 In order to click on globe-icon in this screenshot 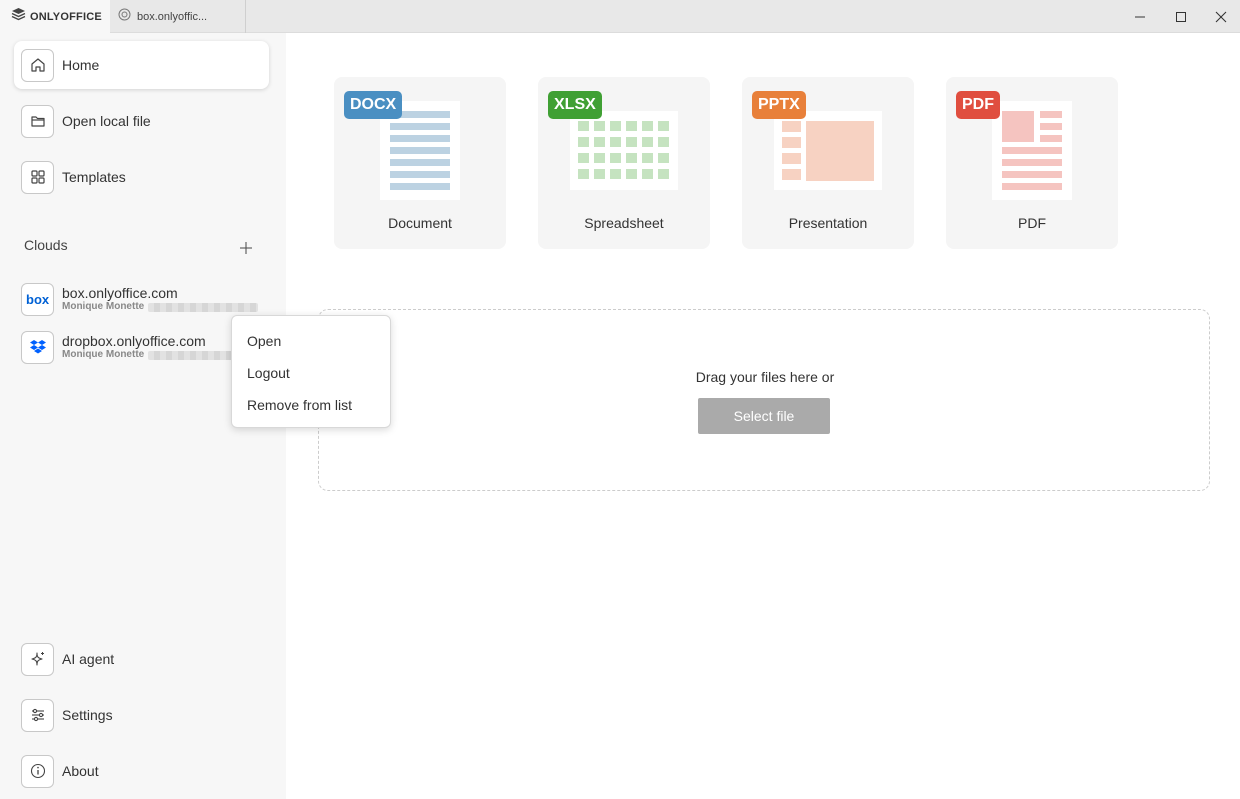, I will do `click(124, 17)`.